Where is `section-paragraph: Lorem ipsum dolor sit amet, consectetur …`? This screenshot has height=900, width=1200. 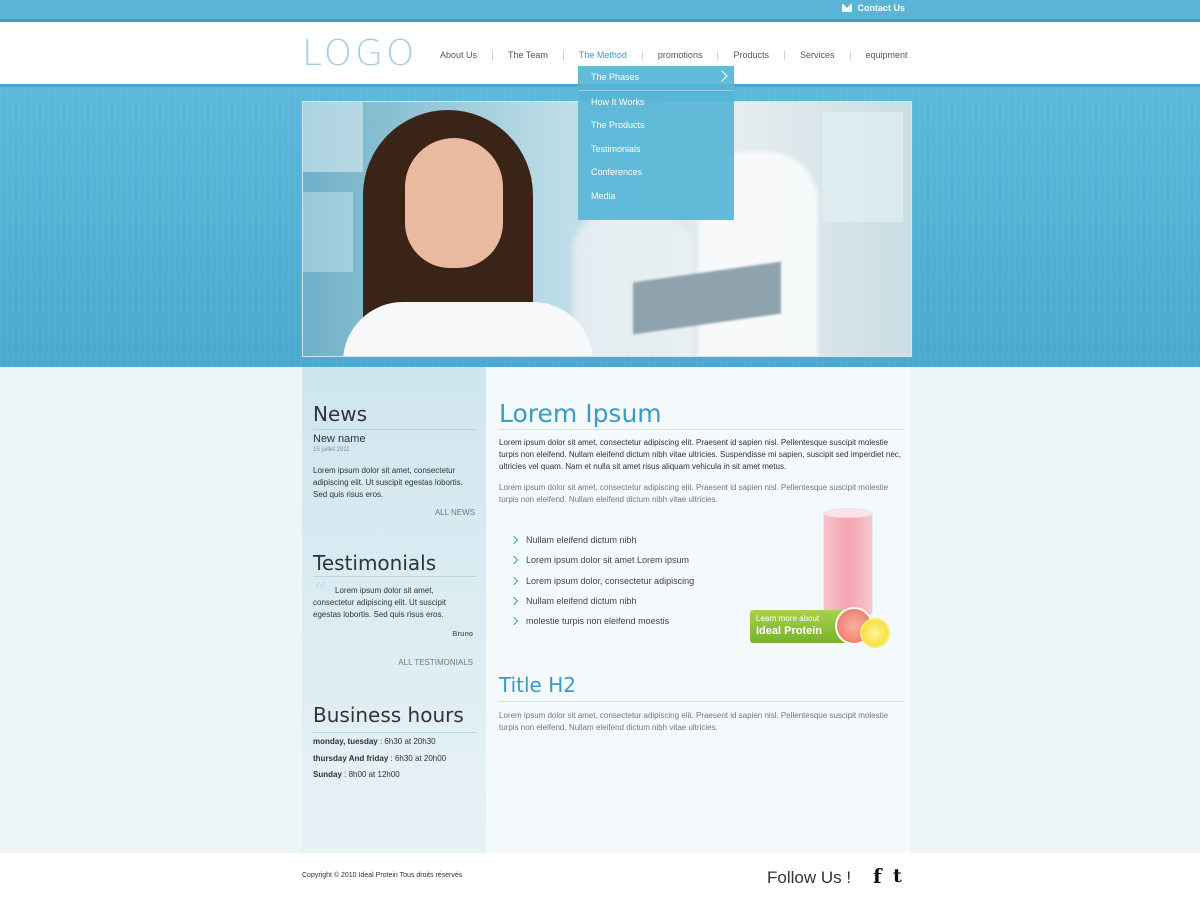
section-paragraph: Lorem ipsum dolor sit amet, consectetur … is located at coordinates (694, 721).